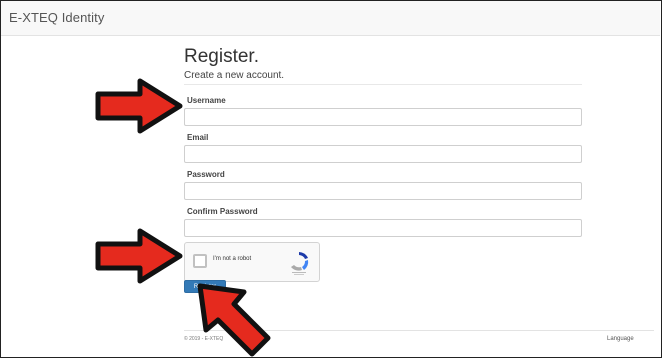  What do you see at coordinates (232, 259) in the screenshot?
I see `recaptcha-label: I'm not a robot` at bounding box center [232, 259].